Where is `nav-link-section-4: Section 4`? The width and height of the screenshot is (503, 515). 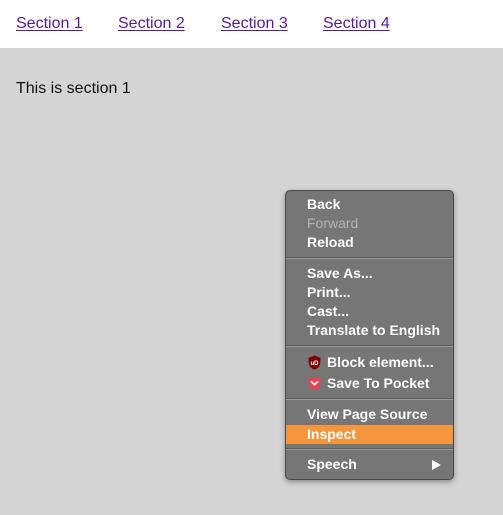
nav-link-section-4: Section 4 is located at coordinates (356, 24).